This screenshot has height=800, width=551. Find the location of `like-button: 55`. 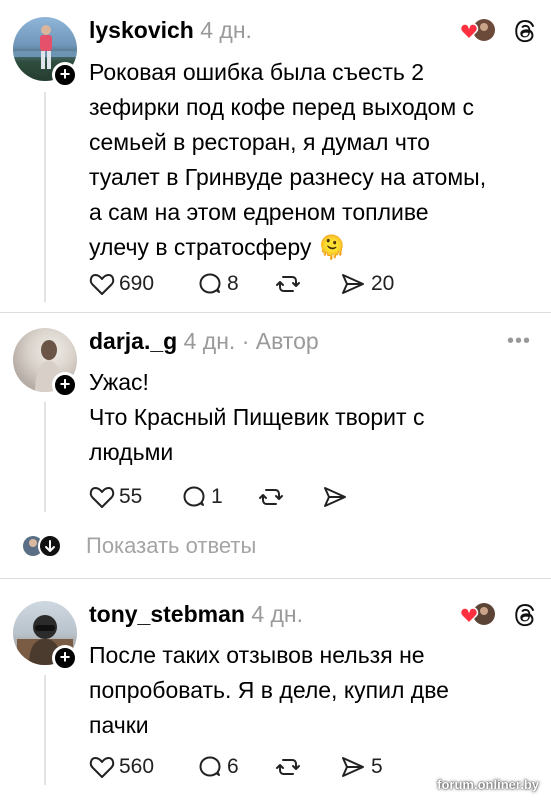

like-button: 55 is located at coordinates (135, 497).